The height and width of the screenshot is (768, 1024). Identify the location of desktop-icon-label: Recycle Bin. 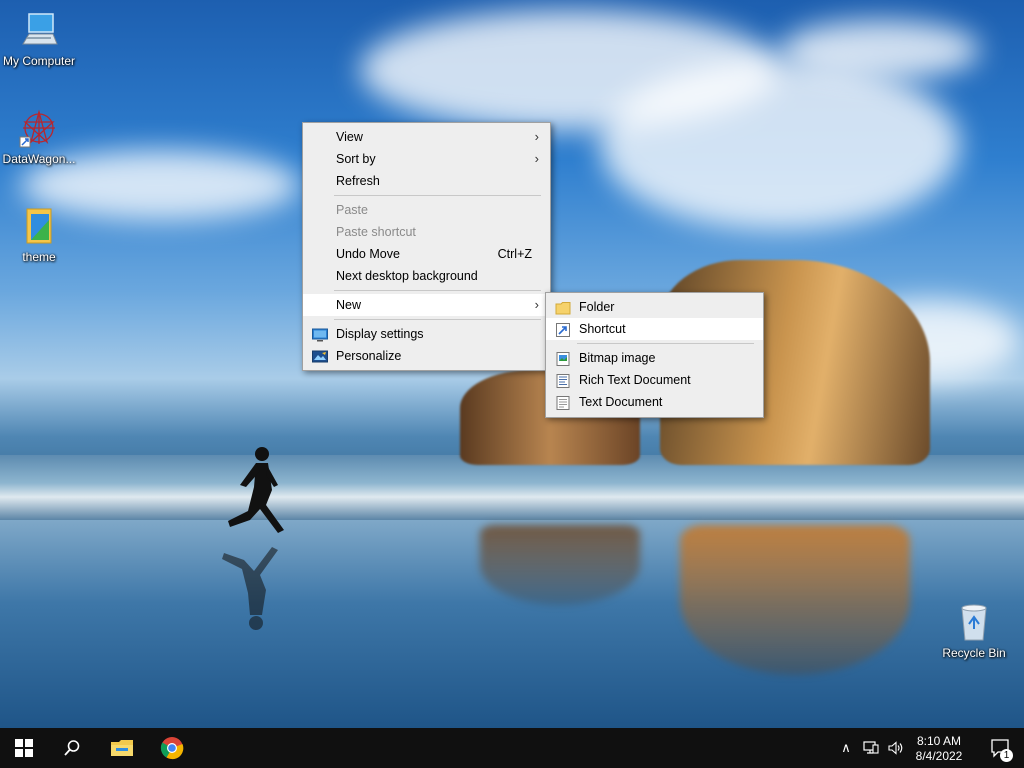
(974, 653).